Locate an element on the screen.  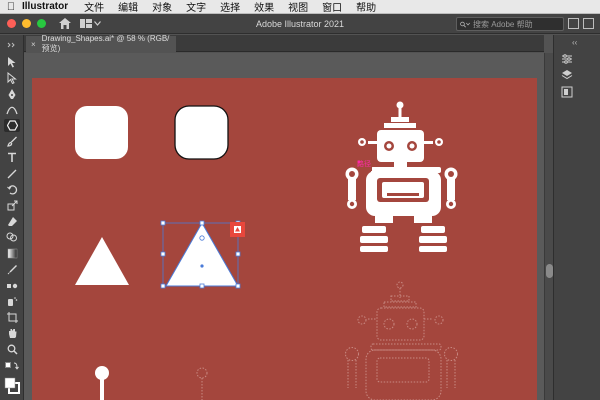
selected-triangle is located at coordinates (200, 254).